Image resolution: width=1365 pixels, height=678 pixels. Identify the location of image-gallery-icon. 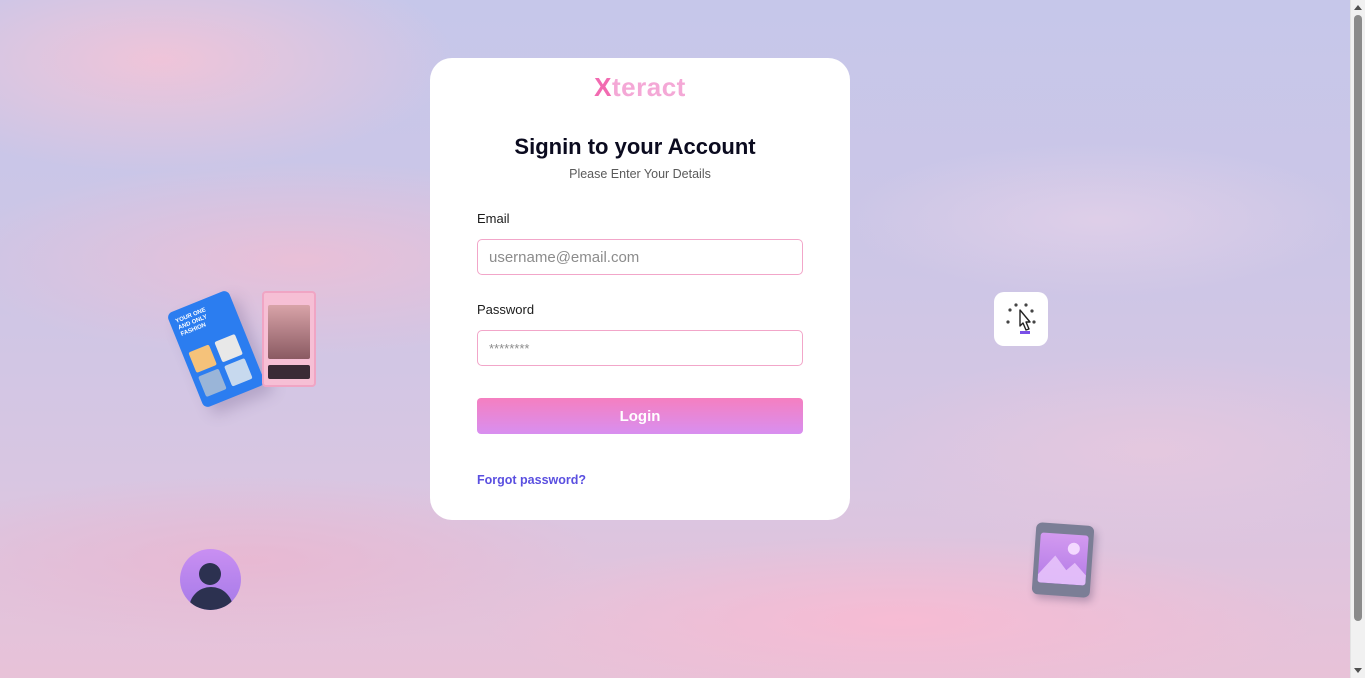
(1063, 560).